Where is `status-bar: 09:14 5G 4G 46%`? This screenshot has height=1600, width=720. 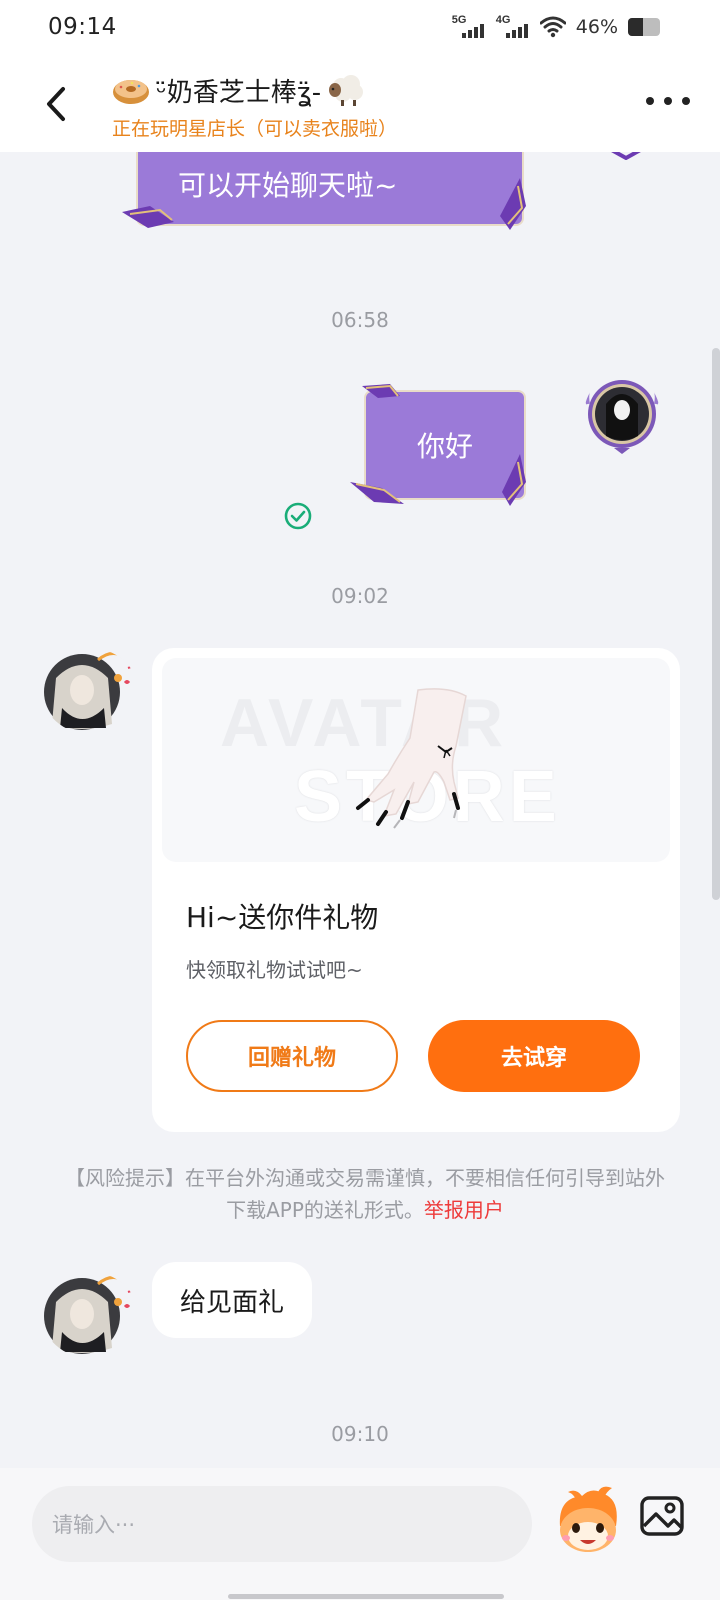
status-bar: 09:14 5G 4G 46% is located at coordinates (360, 28).